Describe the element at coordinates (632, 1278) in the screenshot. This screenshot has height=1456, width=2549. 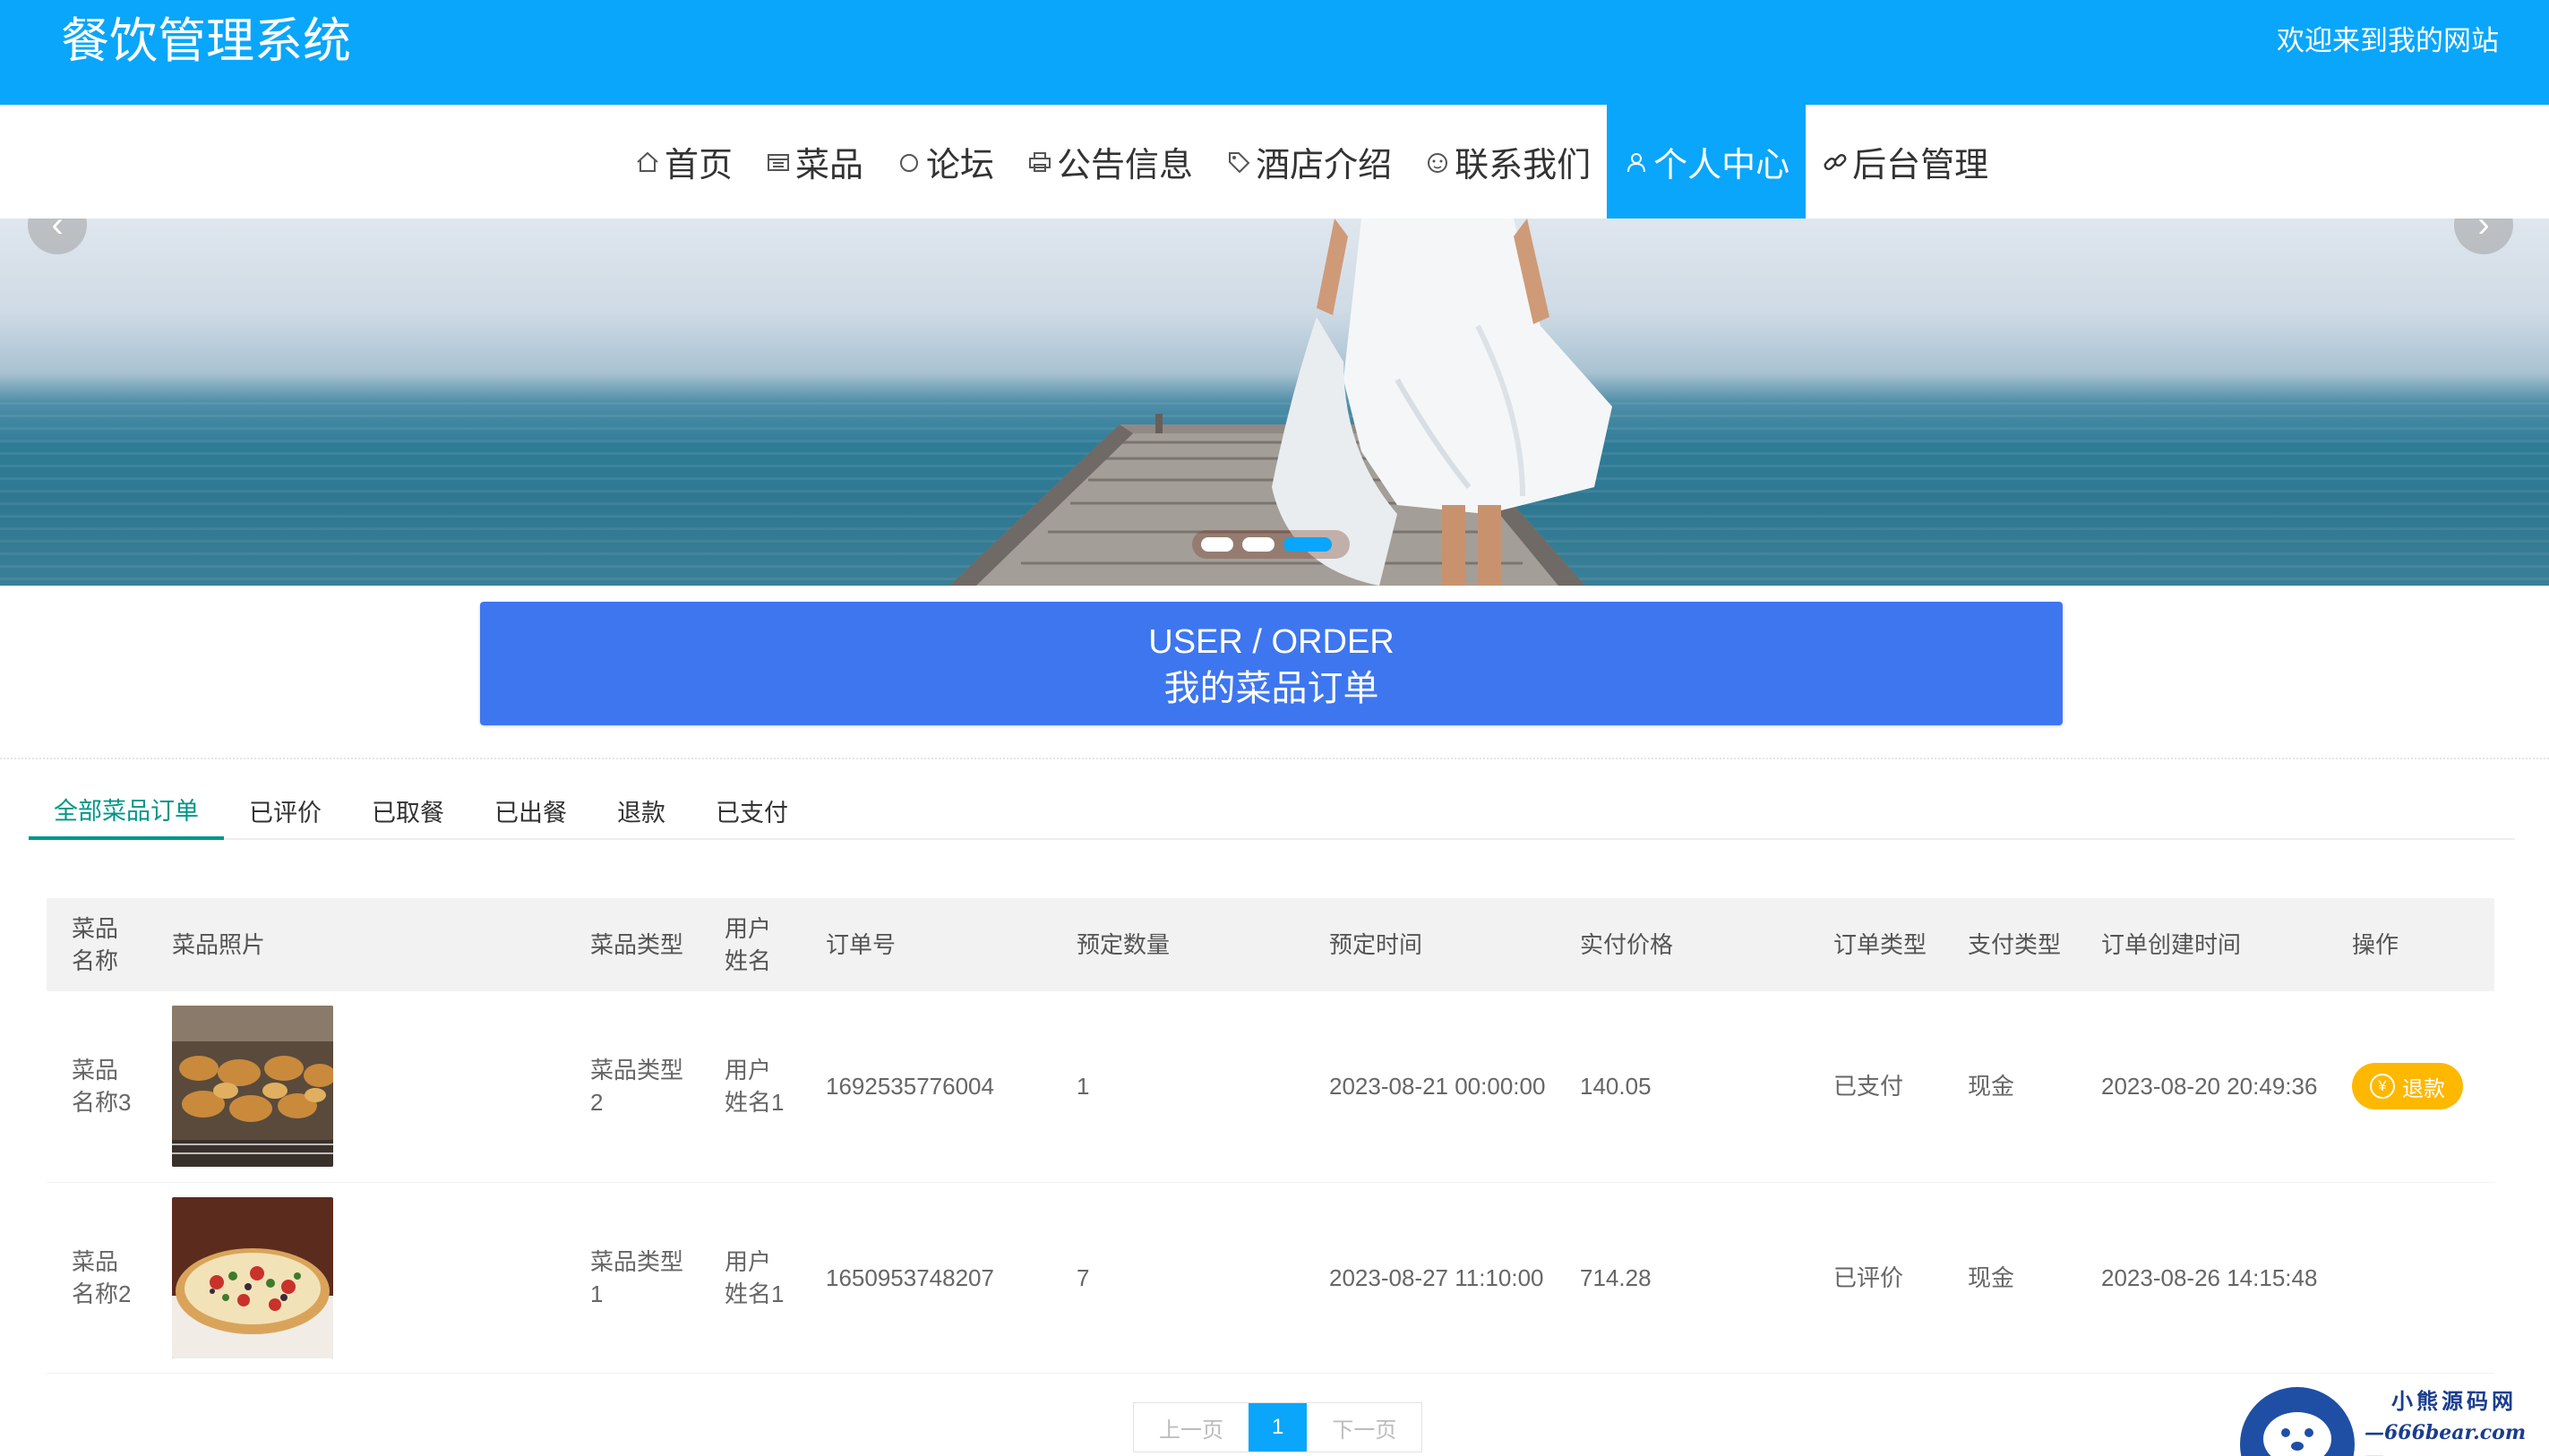
I see `cell-type: 菜品类型1` at that location.